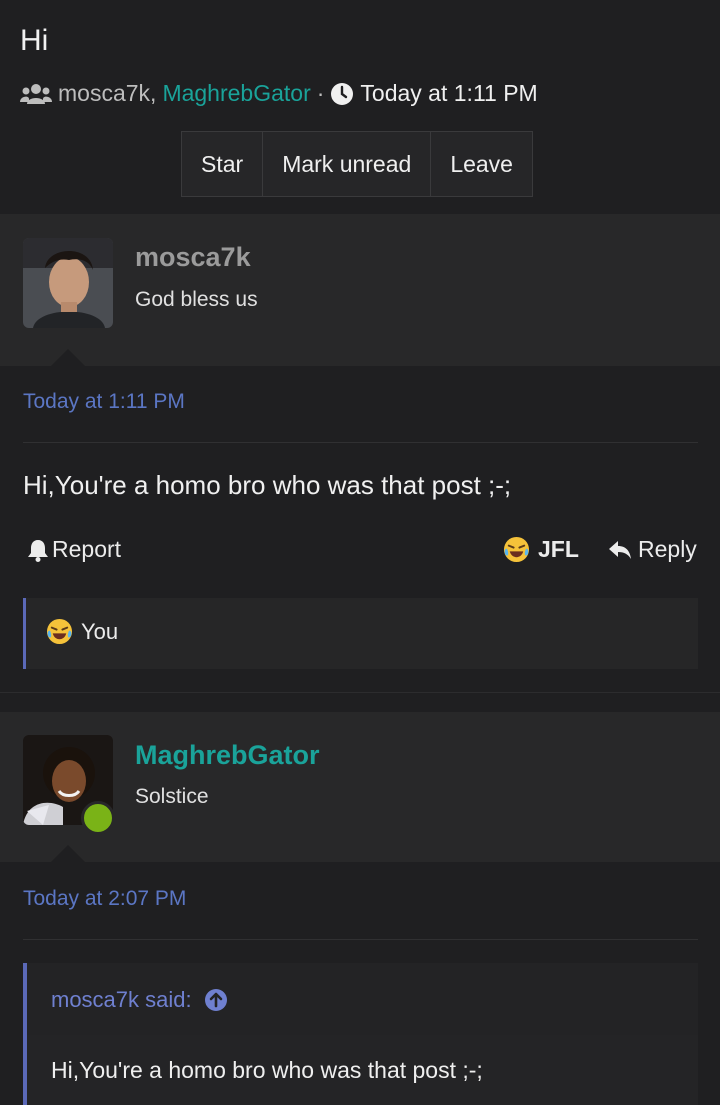  I want to click on react-button: JFL, so click(541, 549).